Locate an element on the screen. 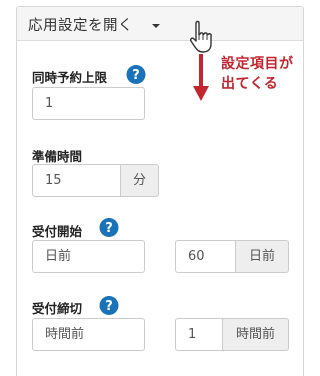 The image size is (320, 376). advanced-settings-toggle: 応用設定を開く is located at coordinates (160, 24).